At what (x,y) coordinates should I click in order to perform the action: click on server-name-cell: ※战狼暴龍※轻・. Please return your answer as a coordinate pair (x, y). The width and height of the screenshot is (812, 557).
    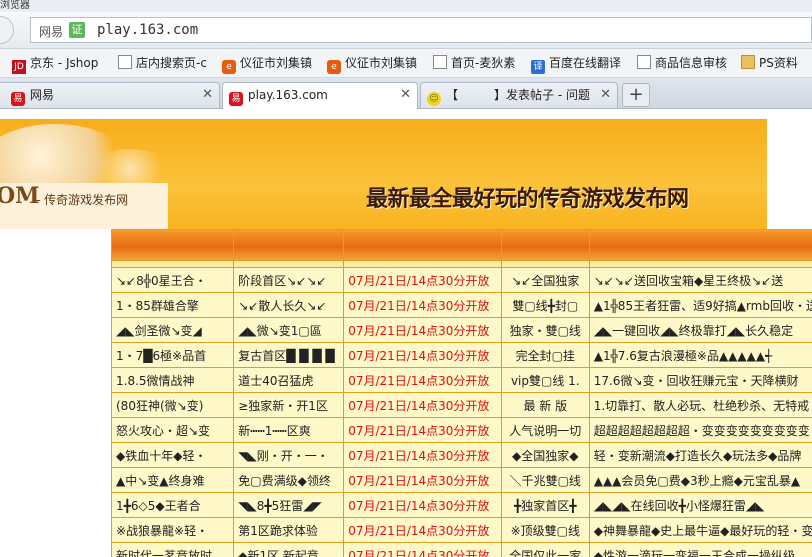
    Looking at the image, I should click on (173, 530).